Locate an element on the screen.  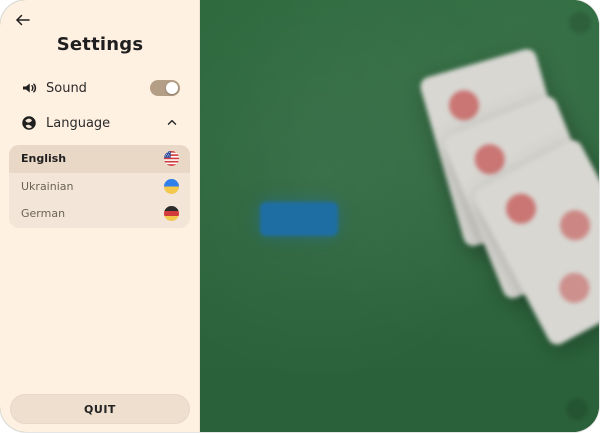
language-option-german: German is located at coordinates (99, 214).